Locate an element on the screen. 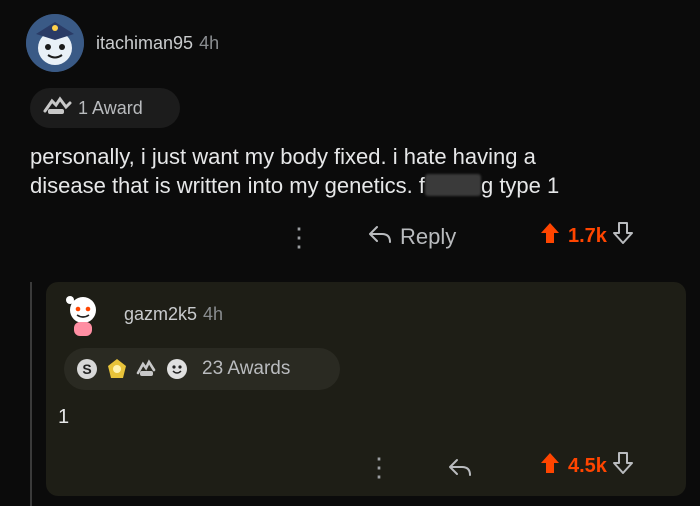  reply-username: gazm2k5 4h is located at coordinates (173, 314).